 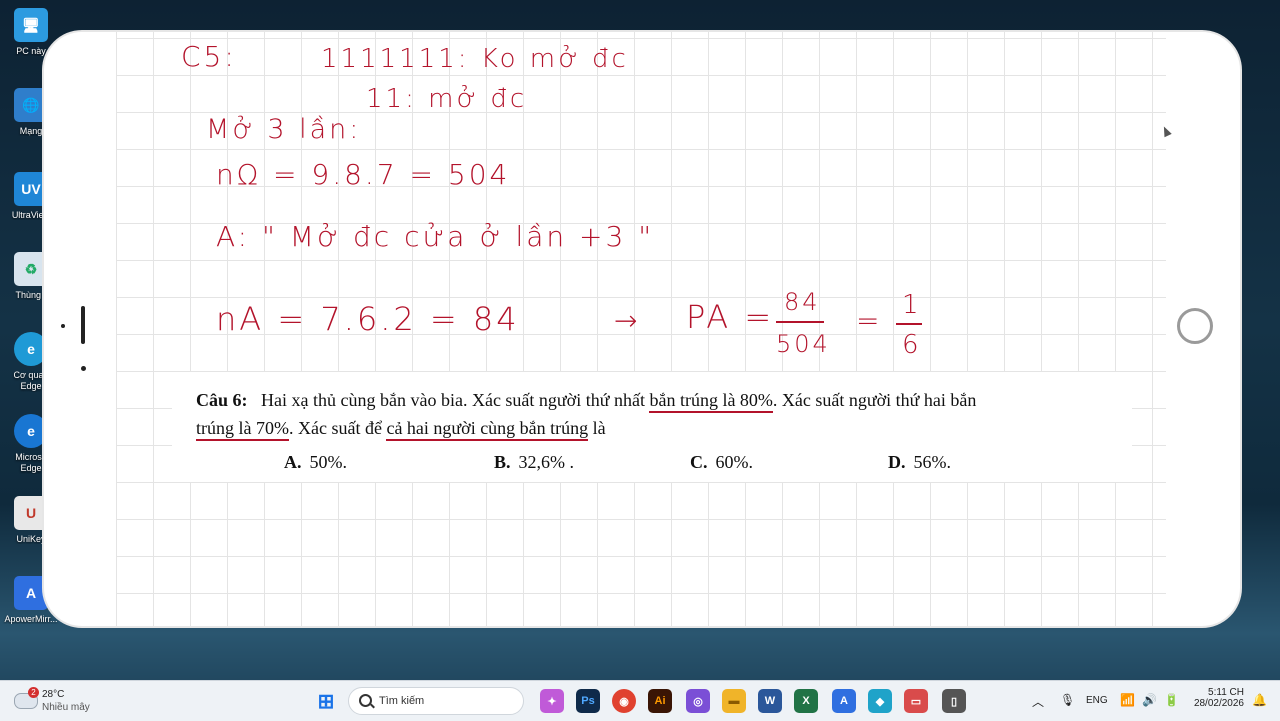 I want to click on note-line-5: A: " Mở đc cửa ở lần +3 ", so click(x=435, y=236).